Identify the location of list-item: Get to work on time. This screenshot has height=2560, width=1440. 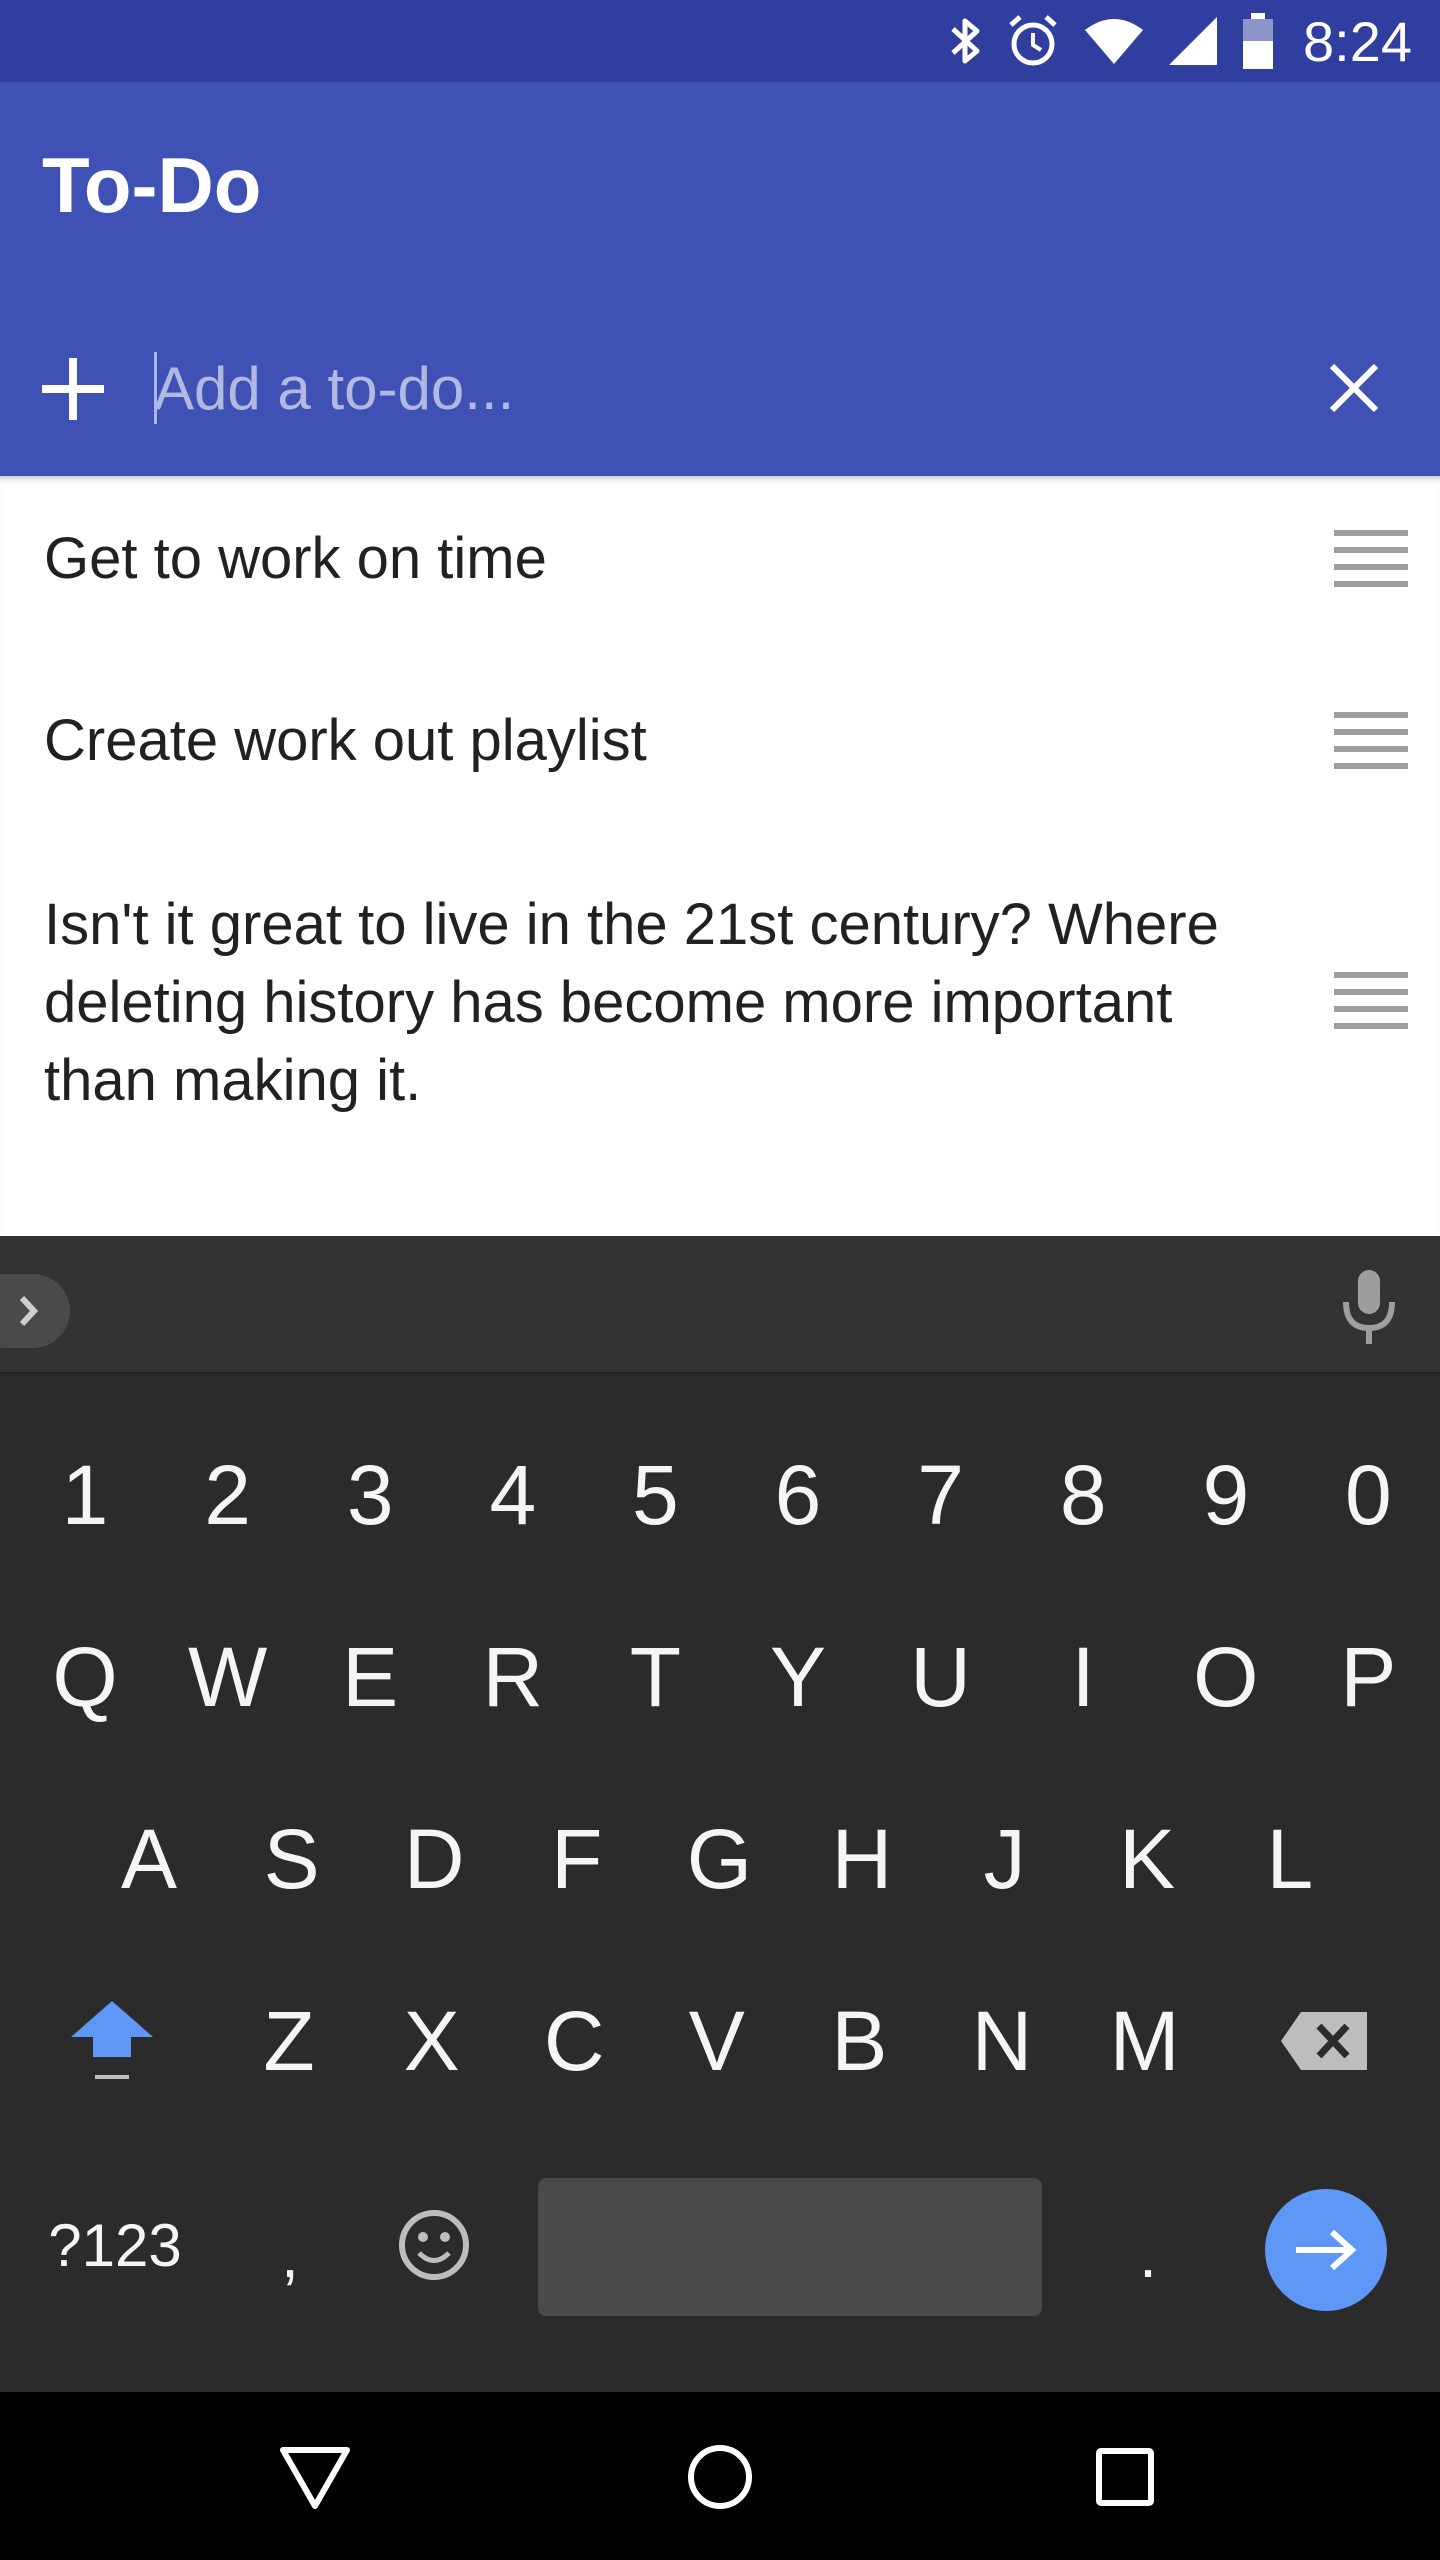
(720, 567).